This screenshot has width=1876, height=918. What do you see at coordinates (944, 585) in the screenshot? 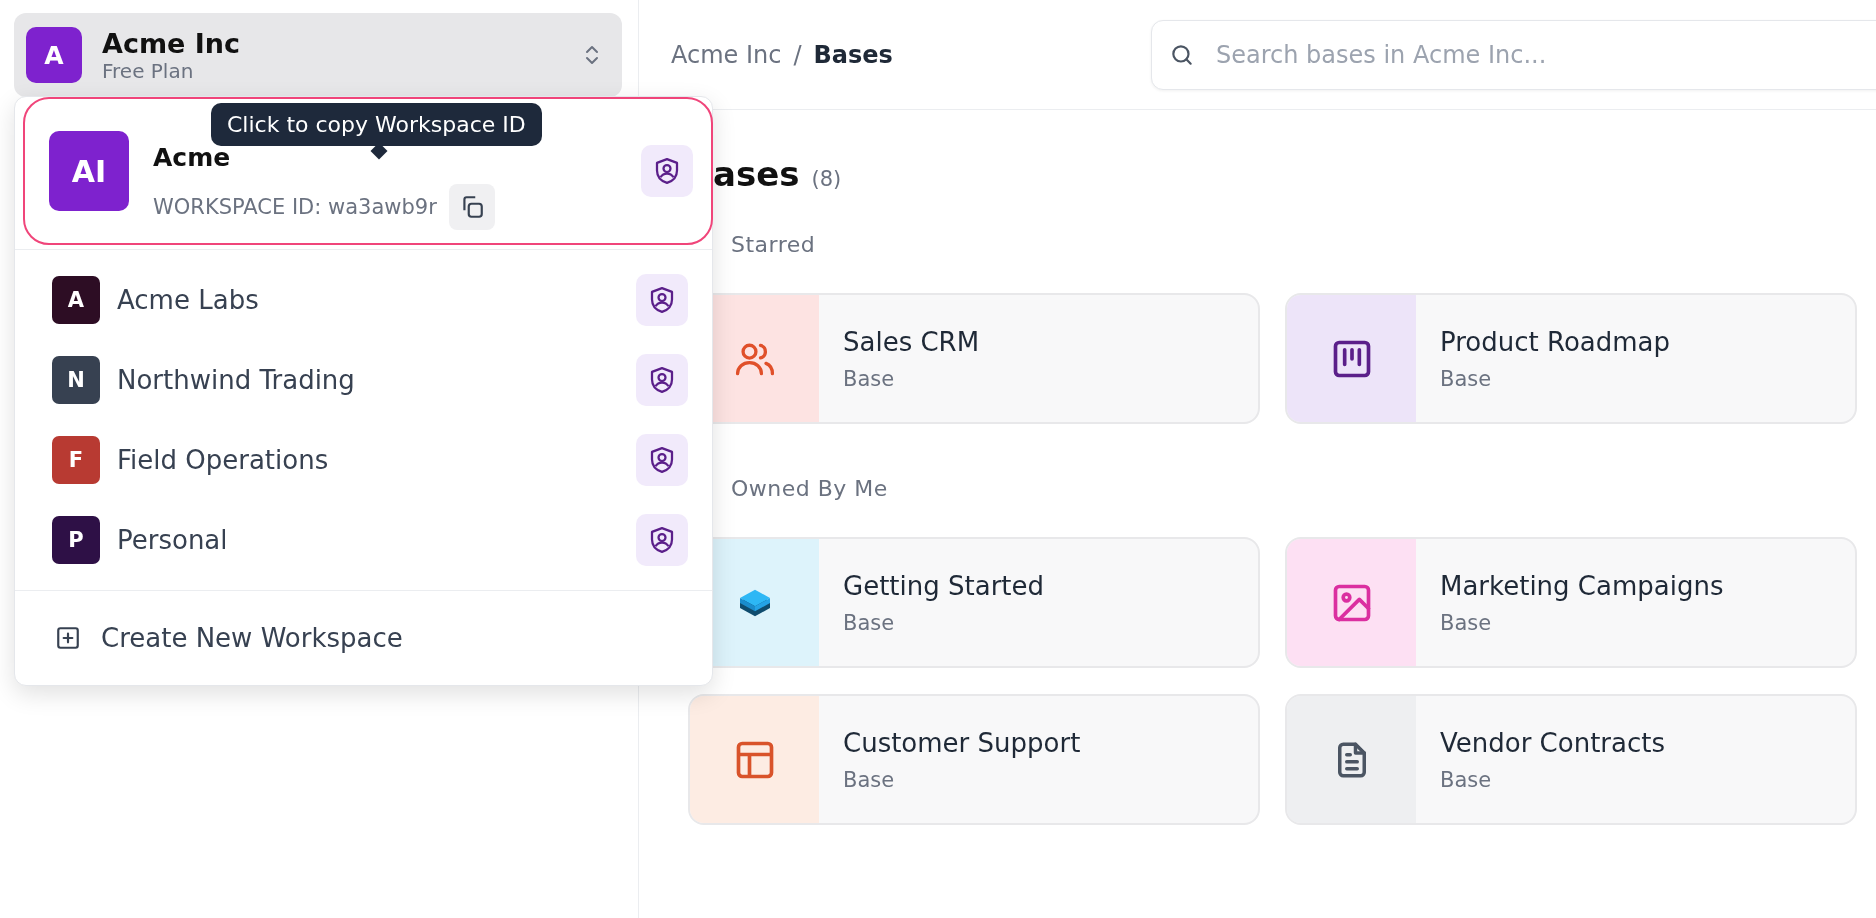
I see `base-name: Getting Started` at bounding box center [944, 585].